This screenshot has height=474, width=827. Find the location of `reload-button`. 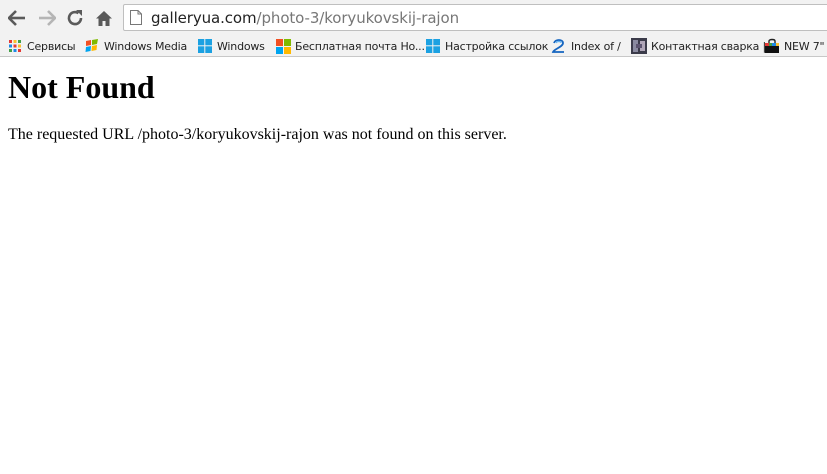

reload-button is located at coordinates (75, 18).